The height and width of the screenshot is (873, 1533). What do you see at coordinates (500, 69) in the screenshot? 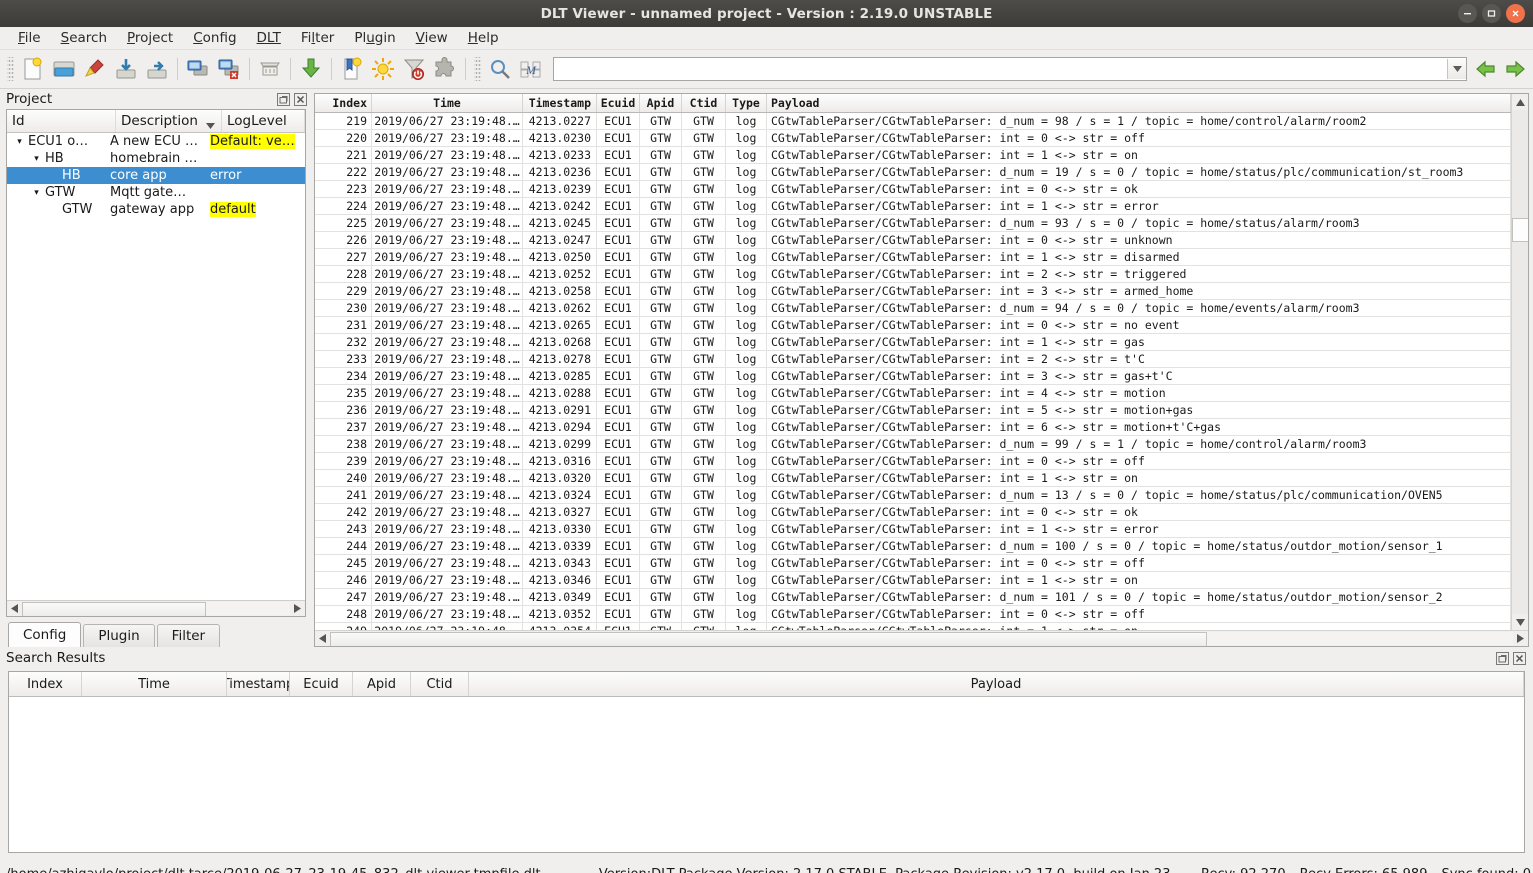
I see `search-icon` at bounding box center [500, 69].